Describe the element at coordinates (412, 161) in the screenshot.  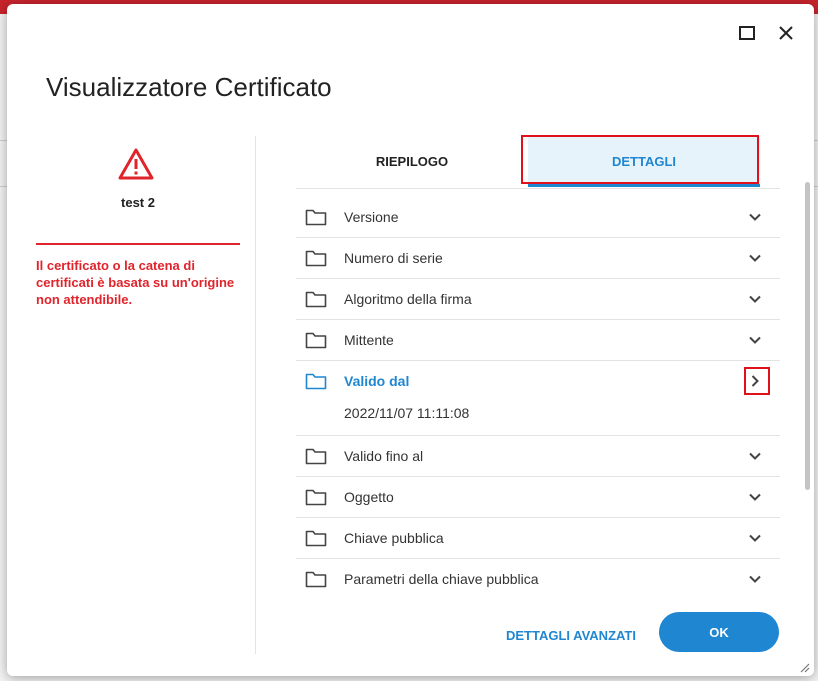
I see `tab-riepilogo: RIEPILOGO` at that location.